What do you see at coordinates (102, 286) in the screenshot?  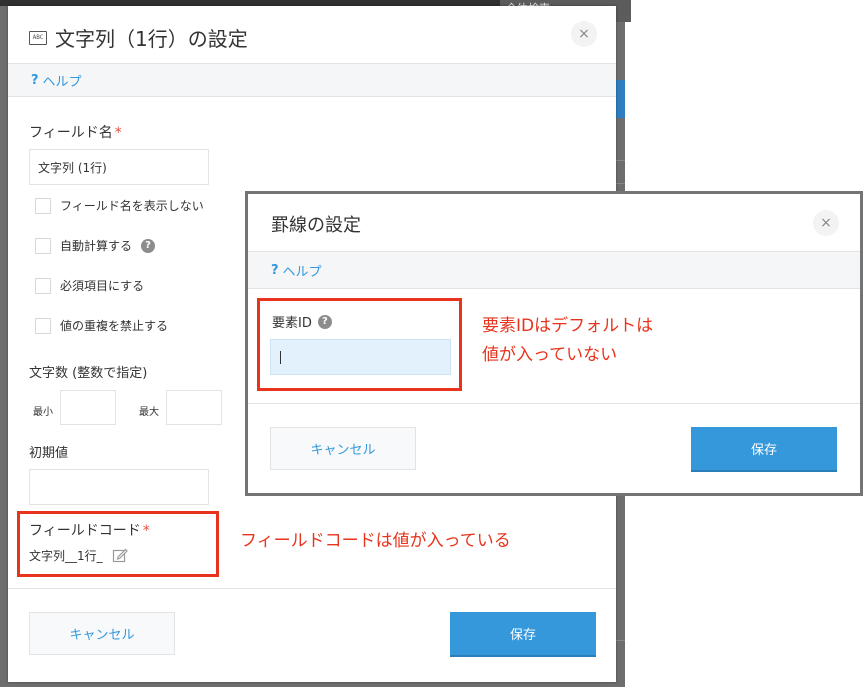 I see `checkbox-label: 必須項目にする` at bounding box center [102, 286].